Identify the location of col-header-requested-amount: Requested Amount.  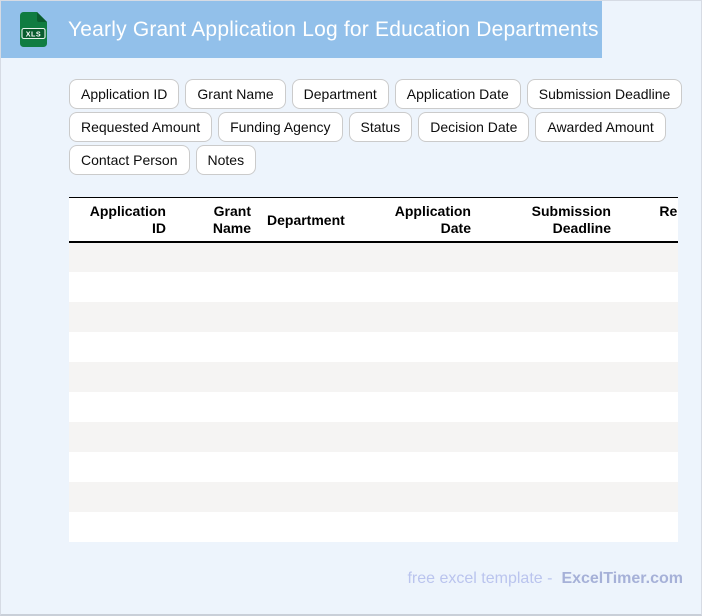
(648, 220).